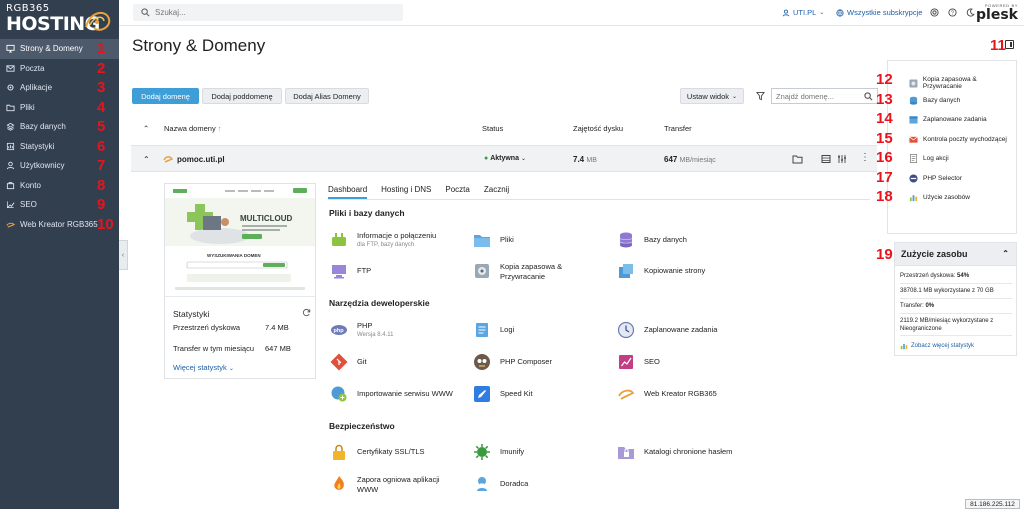 Image resolution: width=1024 pixels, height=509 pixels. I want to click on tool-label: Kopiowanie strony, so click(675, 270).